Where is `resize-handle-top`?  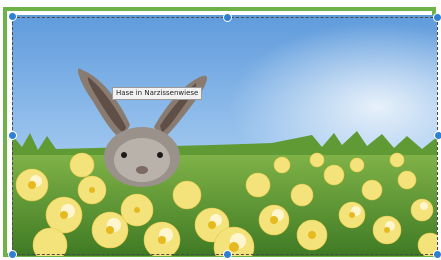 resize-handle-top is located at coordinates (227, 17).